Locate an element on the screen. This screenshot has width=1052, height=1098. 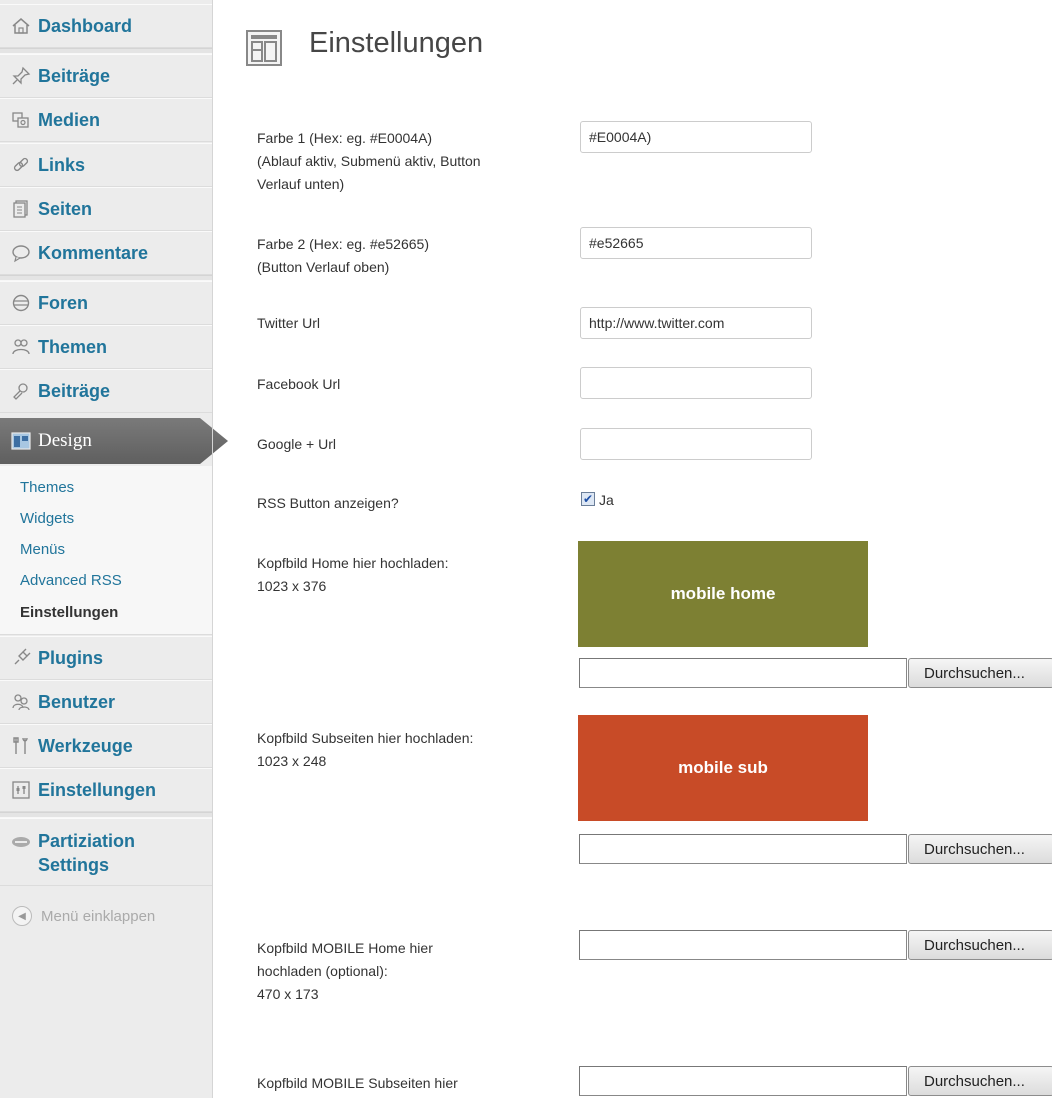
appearance-icon is located at coordinates (21, 441).